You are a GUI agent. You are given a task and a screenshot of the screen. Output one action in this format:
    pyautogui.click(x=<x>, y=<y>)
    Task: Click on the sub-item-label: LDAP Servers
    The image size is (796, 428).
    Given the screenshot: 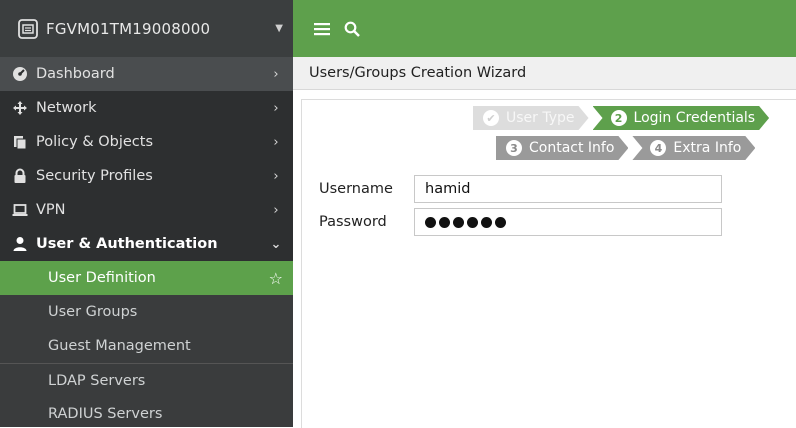 What is the action you would take?
    pyautogui.click(x=97, y=380)
    